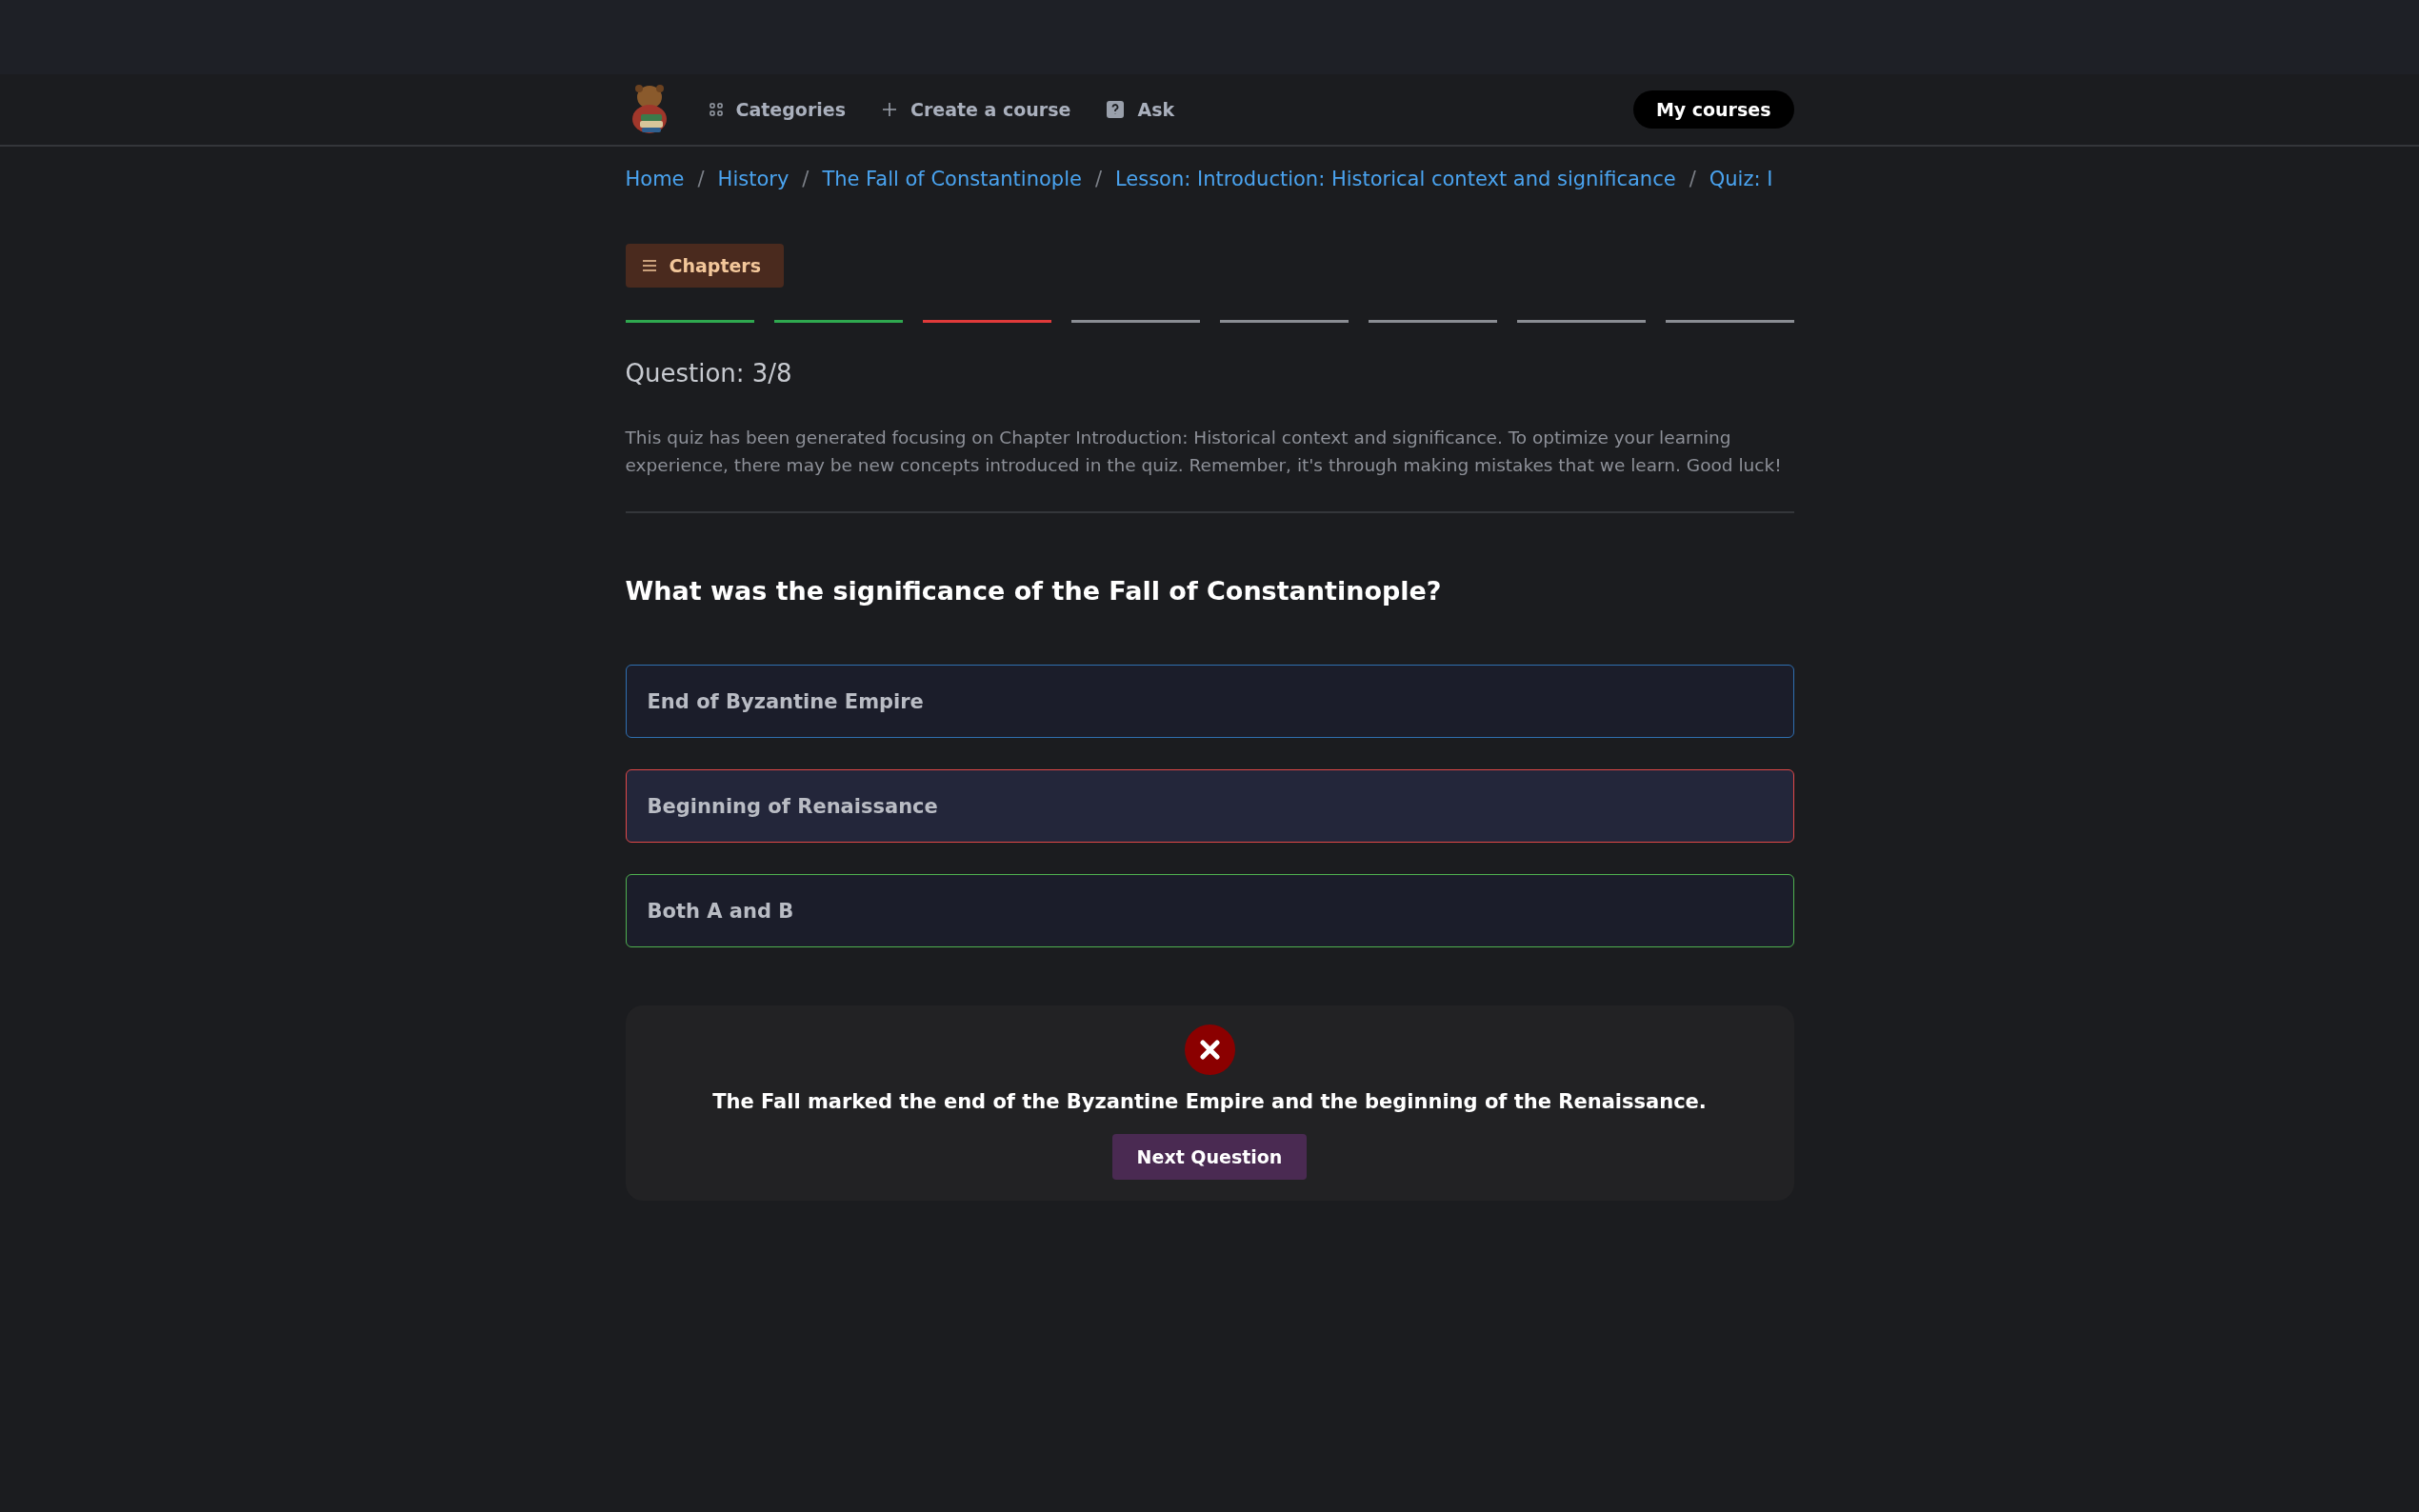 The width and height of the screenshot is (2419, 1512). Describe the element at coordinates (1034, 591) in the screenshot. I see `question-text: What was the significance of the Fall of Constantinople?` at that location.